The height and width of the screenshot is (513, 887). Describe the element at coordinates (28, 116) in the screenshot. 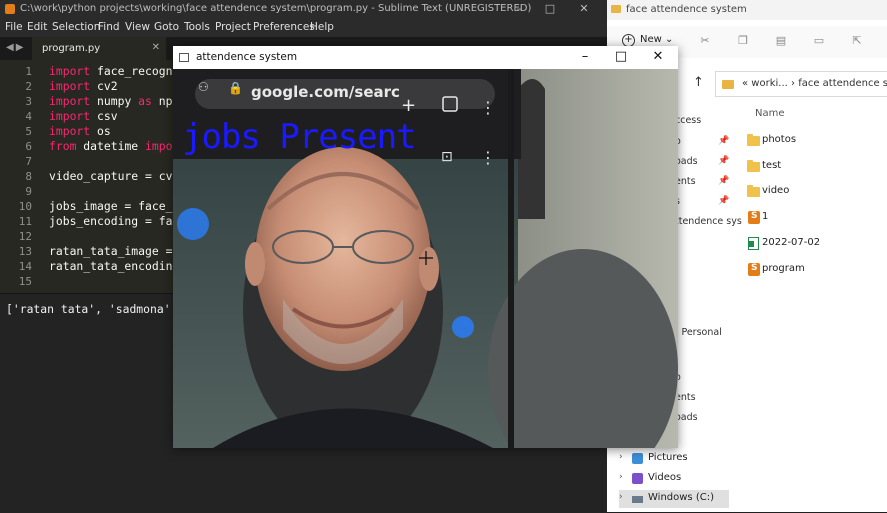

I see `line-number: 4` at that location.